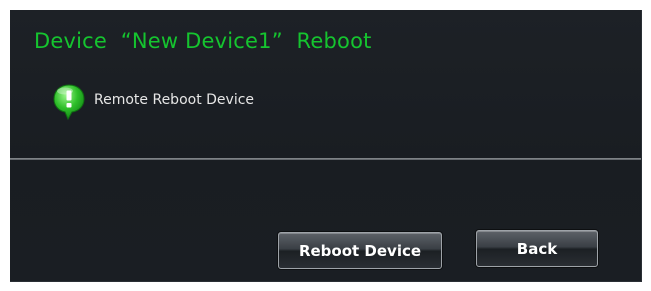 The height and width of the screenshot is (291, 651). Describe the element at coordinates (360, 250) in the screenshot. I see `reboot-device-button: Reboot Device` at that location.